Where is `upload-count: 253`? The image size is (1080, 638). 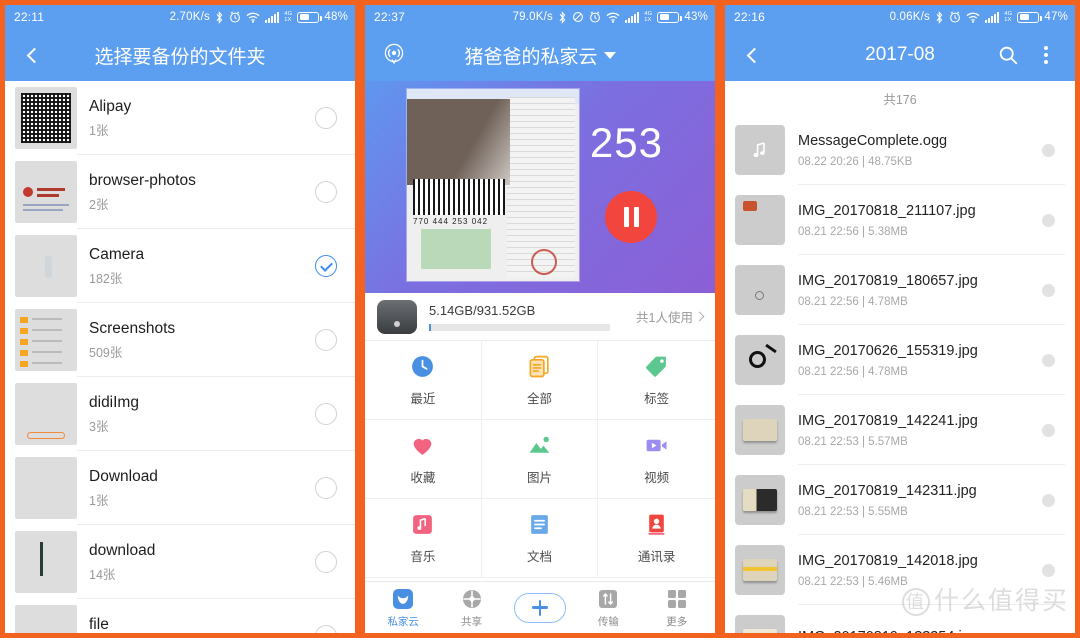 upload-count: 253 is located at coordinates (626, 142).